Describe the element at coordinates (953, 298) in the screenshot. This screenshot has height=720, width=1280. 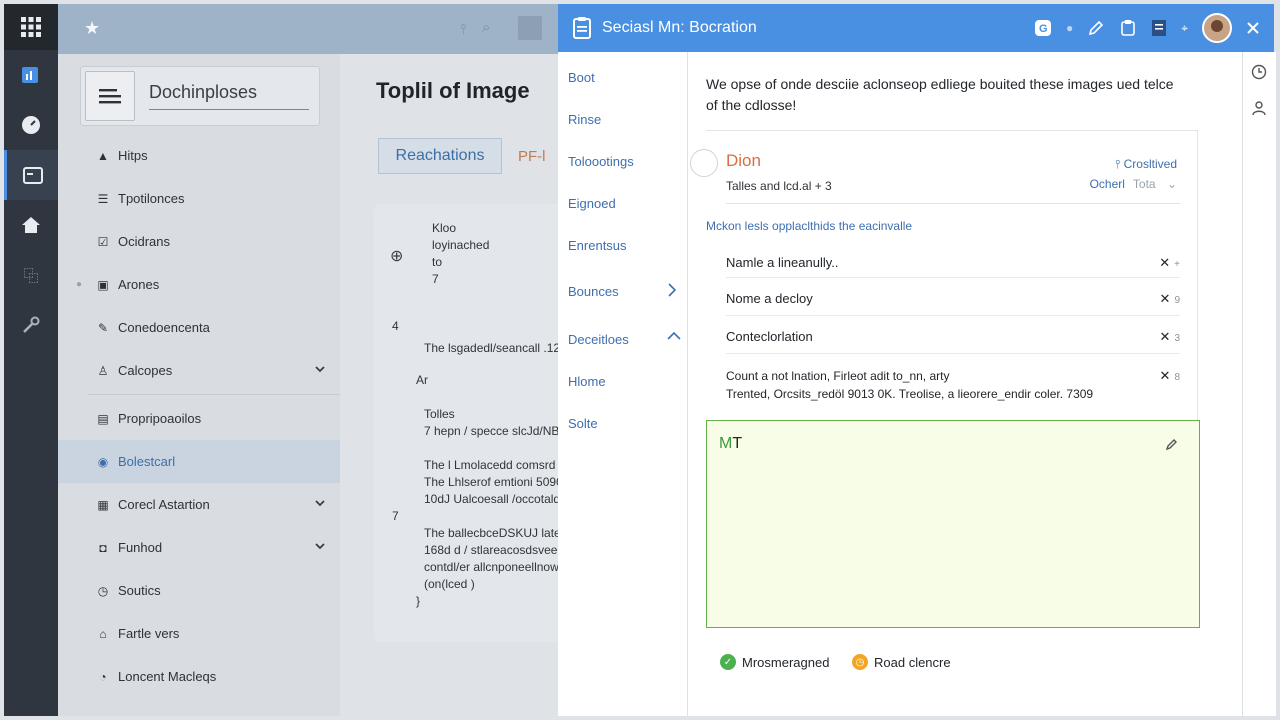
I see `list-item: Nome a decloy ✕ 9` at that location.